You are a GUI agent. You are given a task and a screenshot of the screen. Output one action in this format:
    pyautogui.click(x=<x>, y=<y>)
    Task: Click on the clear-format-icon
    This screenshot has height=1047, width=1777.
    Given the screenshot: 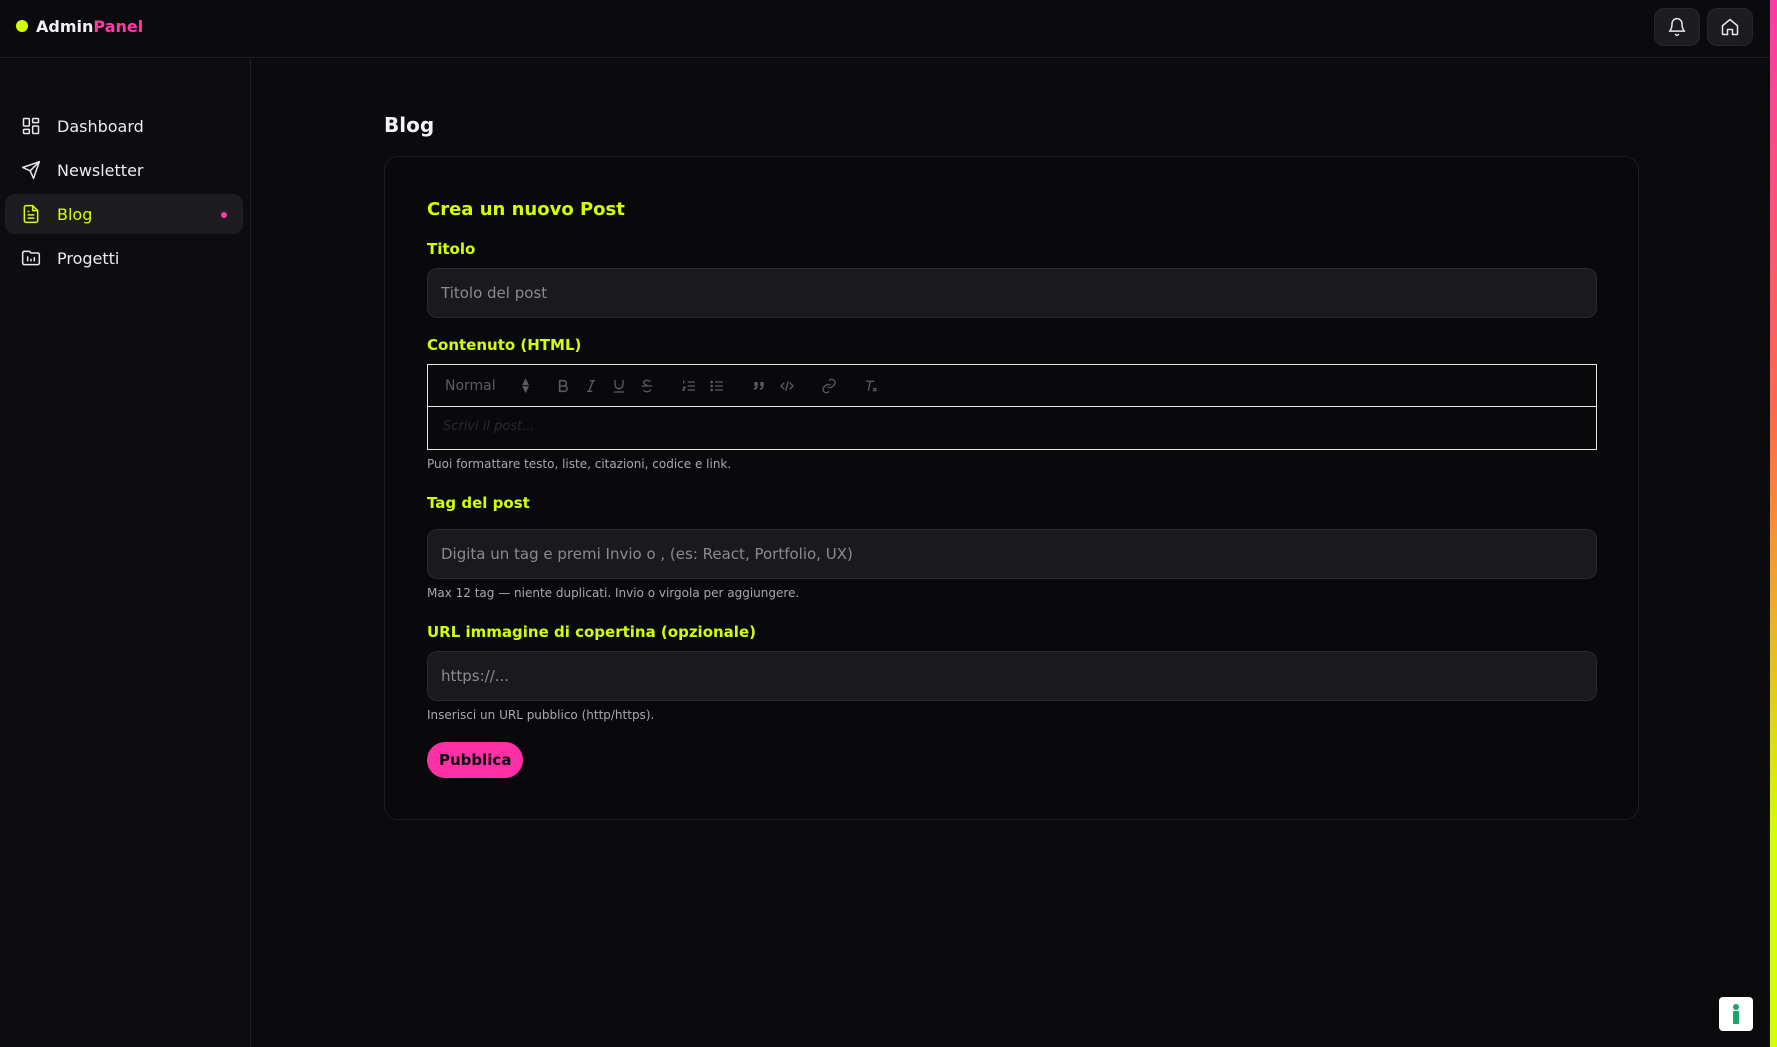 What is the action you would take?
    pyautogui.click(x=871, y=386)
    